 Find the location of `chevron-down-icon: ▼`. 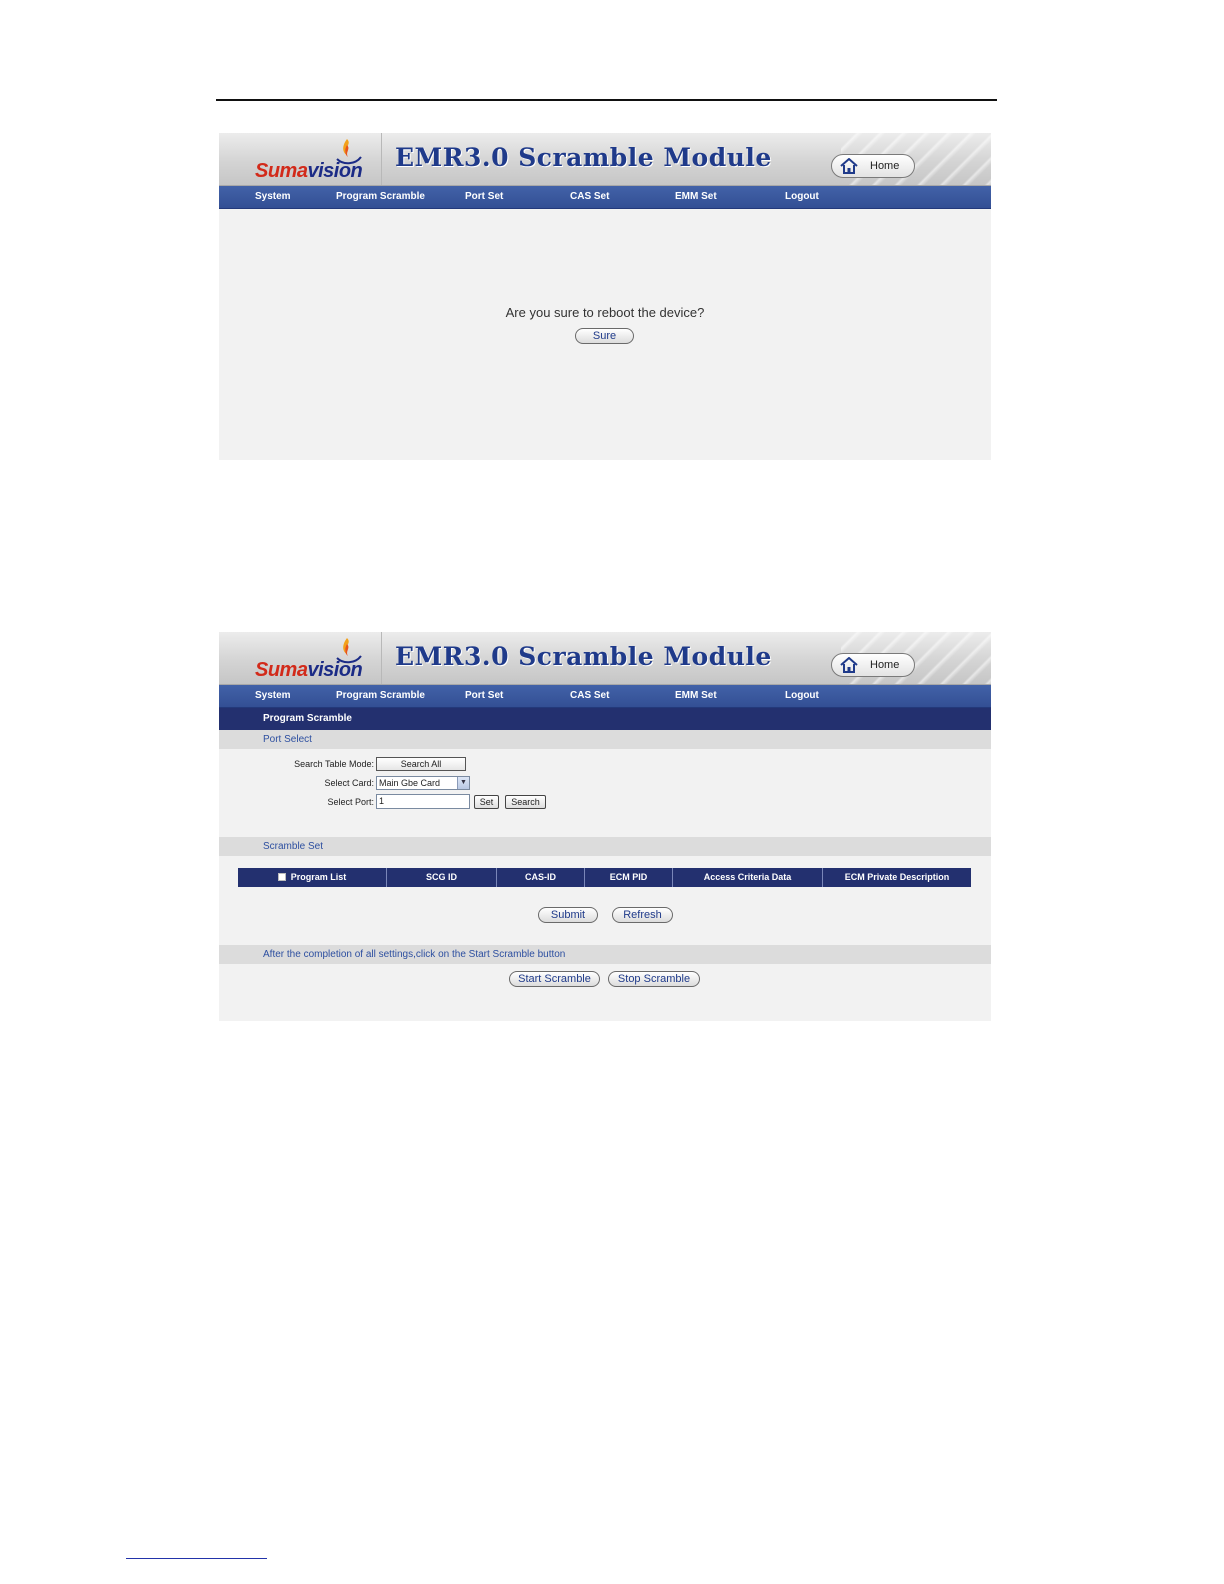

chevron-down-icon: ▼ is located at coordinates (463, 783).